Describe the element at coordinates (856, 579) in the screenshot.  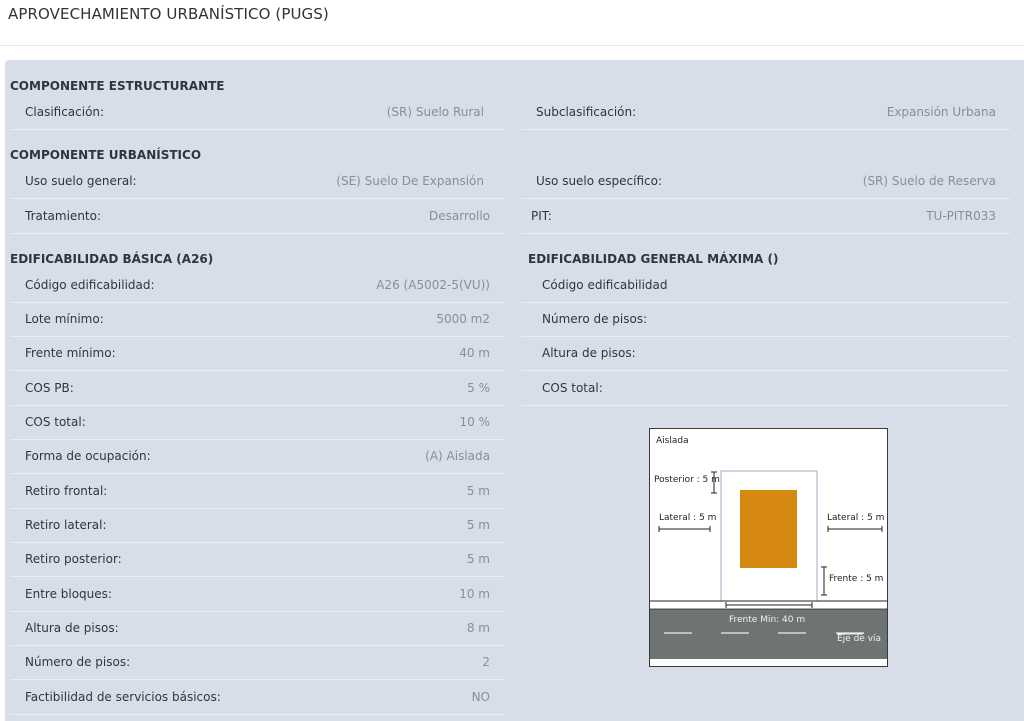
I see `diagram-frente-label: Frente : 5 m` at that location.